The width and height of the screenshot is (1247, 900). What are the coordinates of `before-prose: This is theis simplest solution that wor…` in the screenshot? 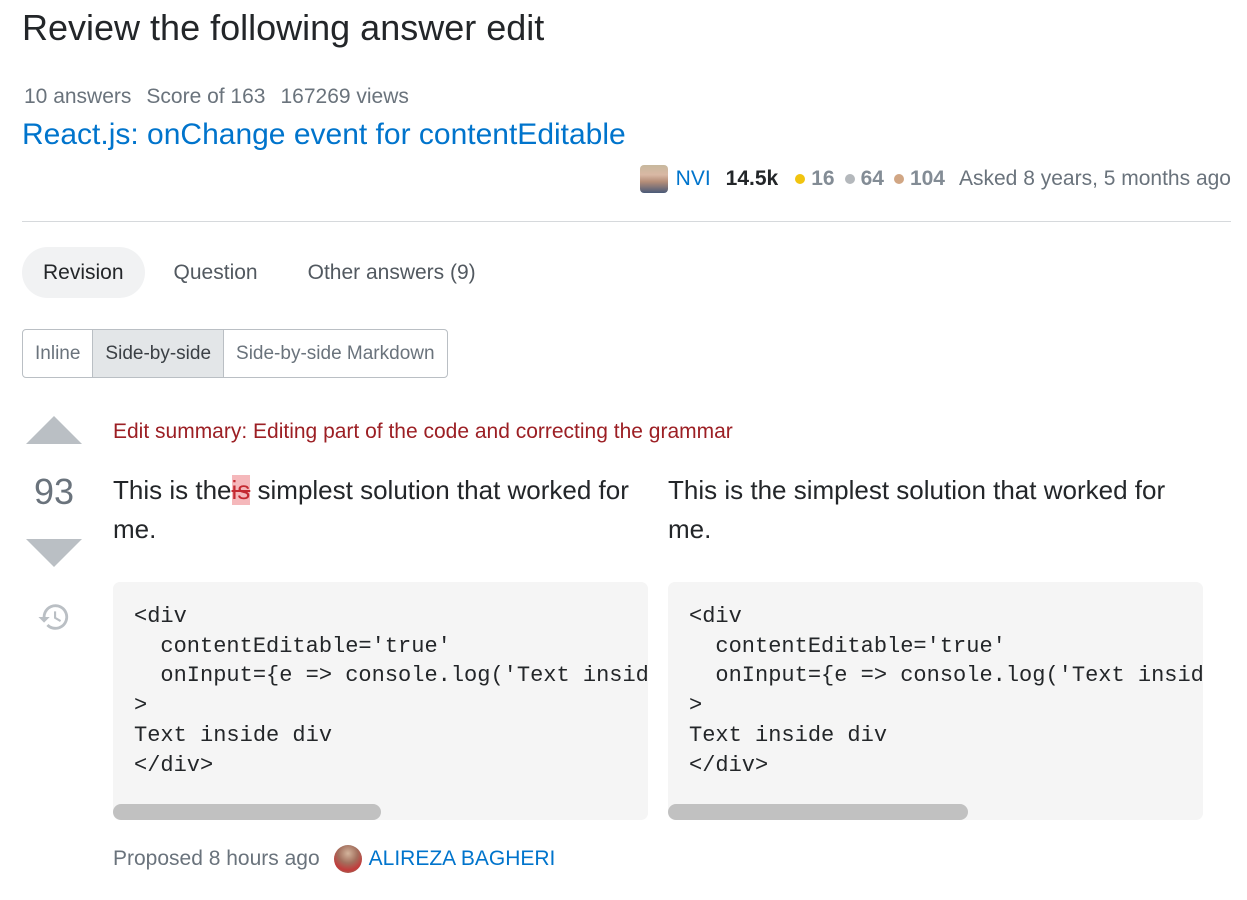 It's located at (371, 509).